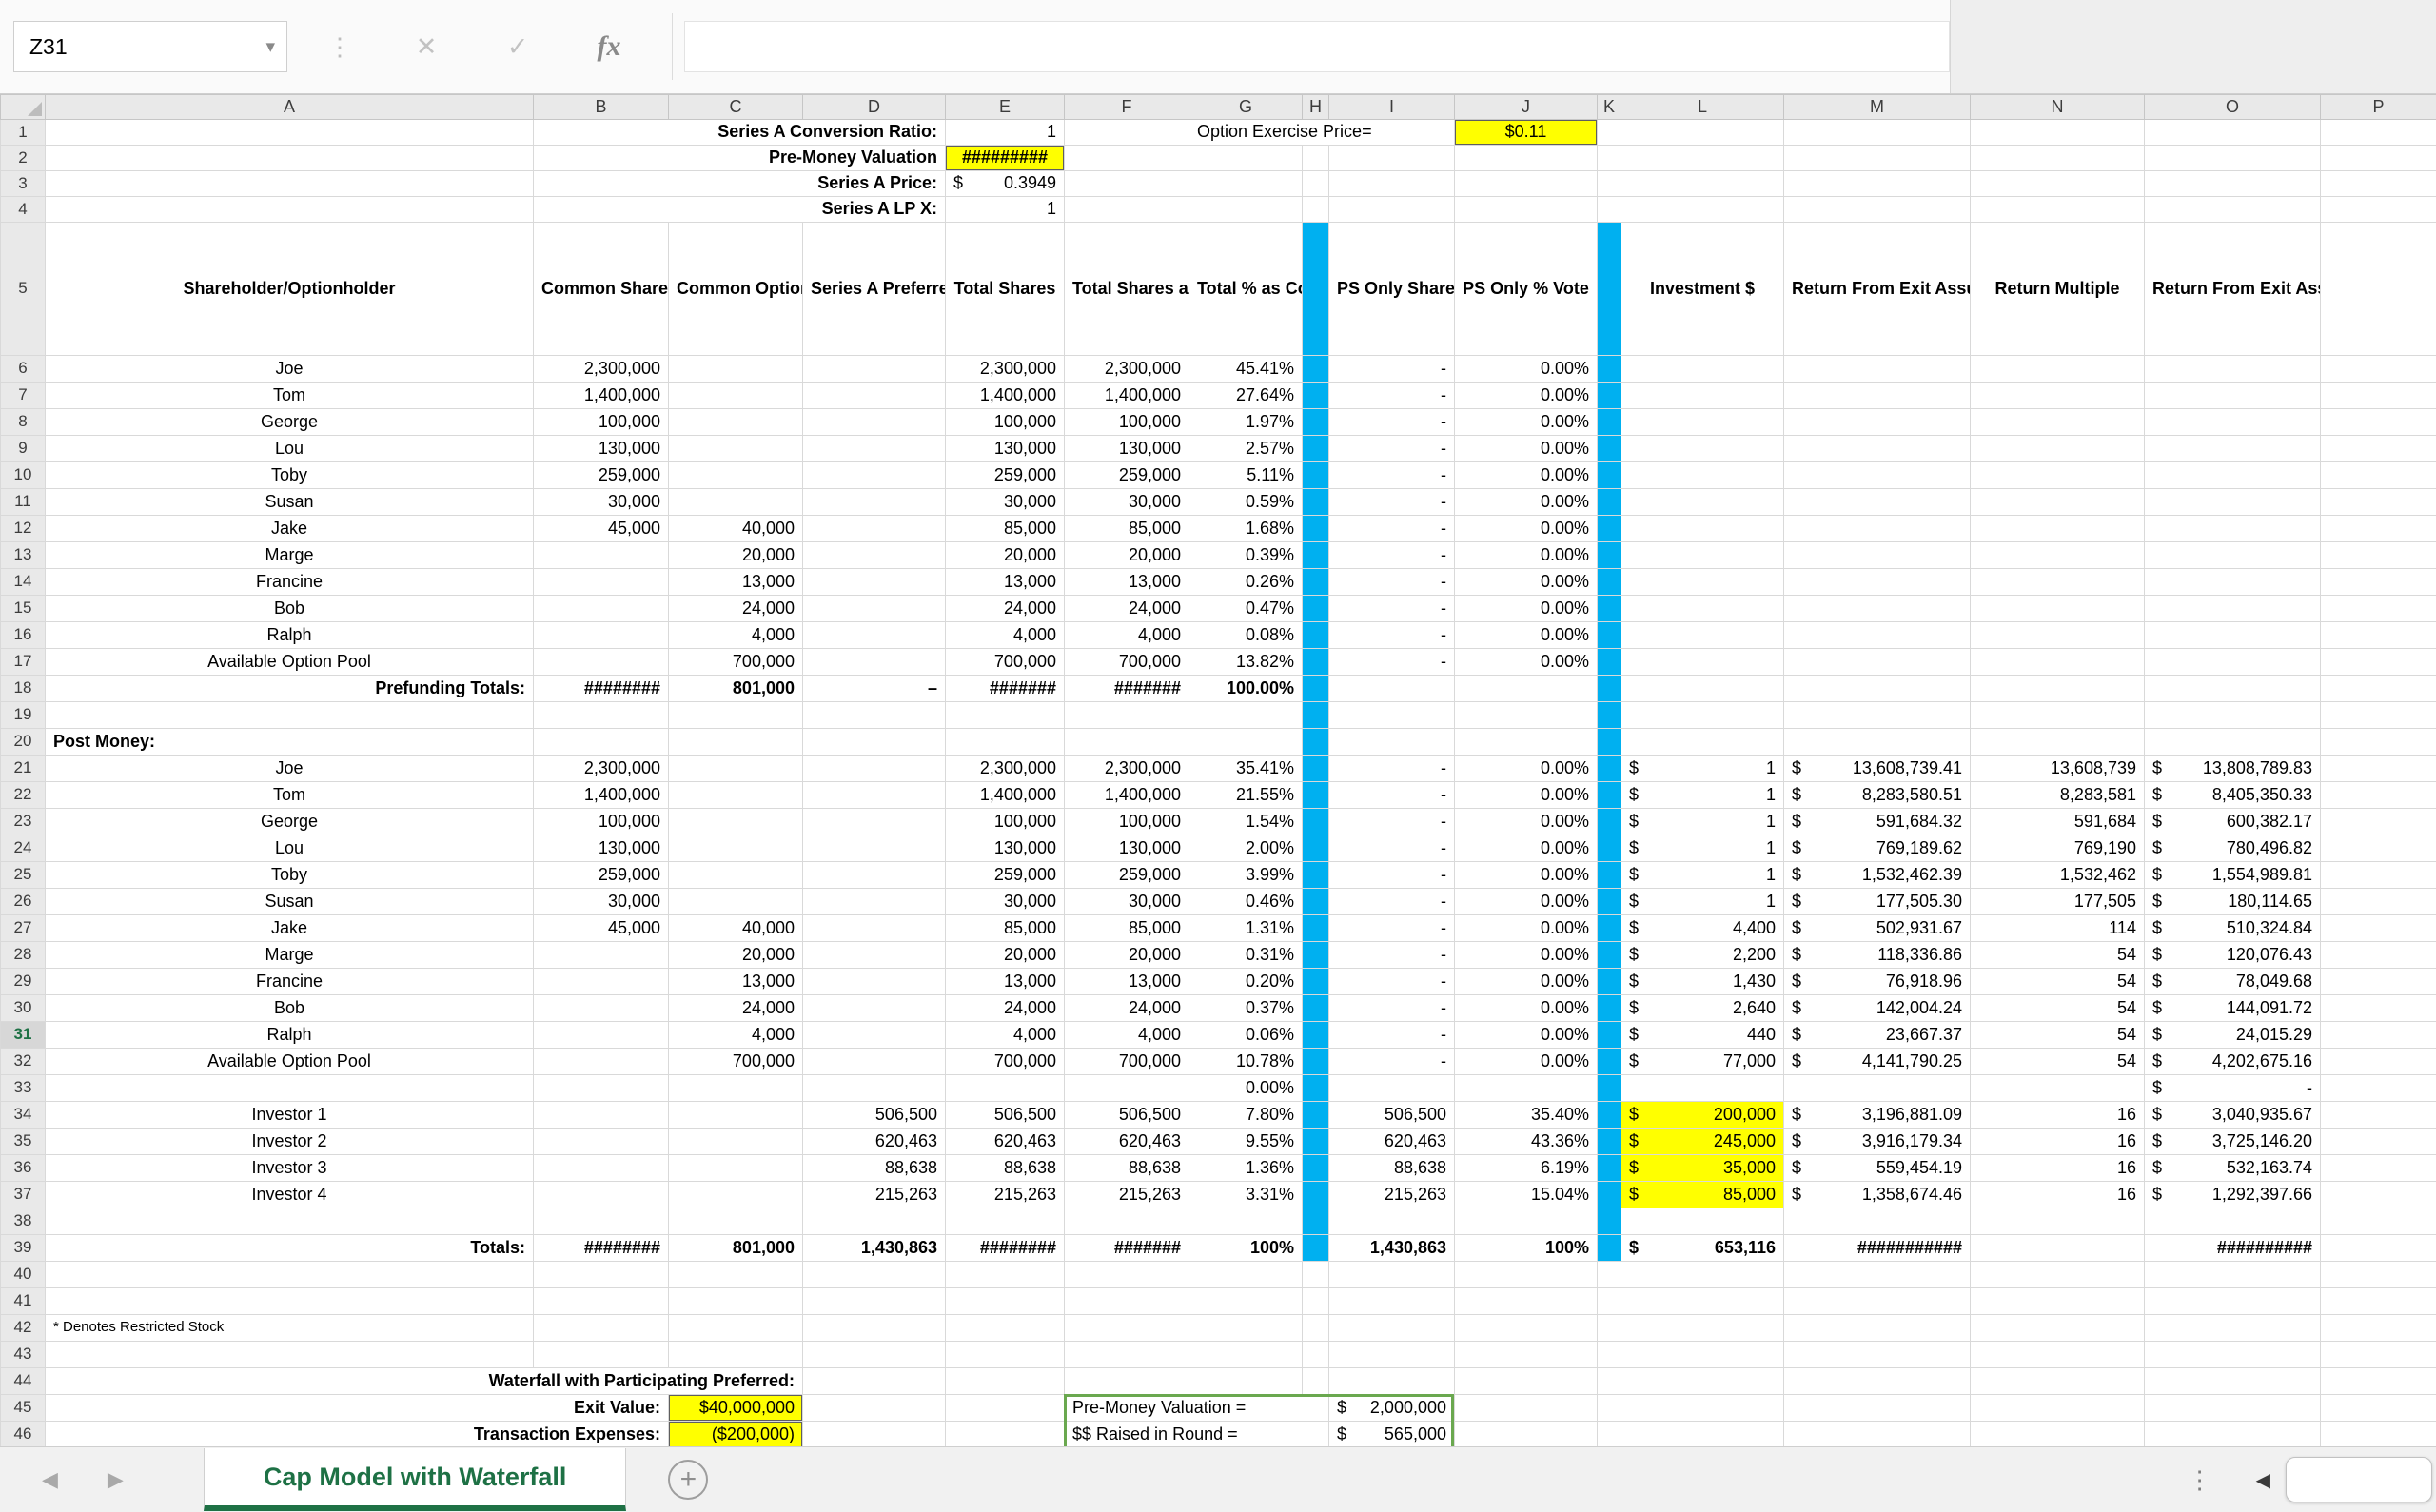 The image size is (2436, 1512). Describe the element at coordinates (289, 901) in the screenshot. I see `cell-A26: Susan` at that location.